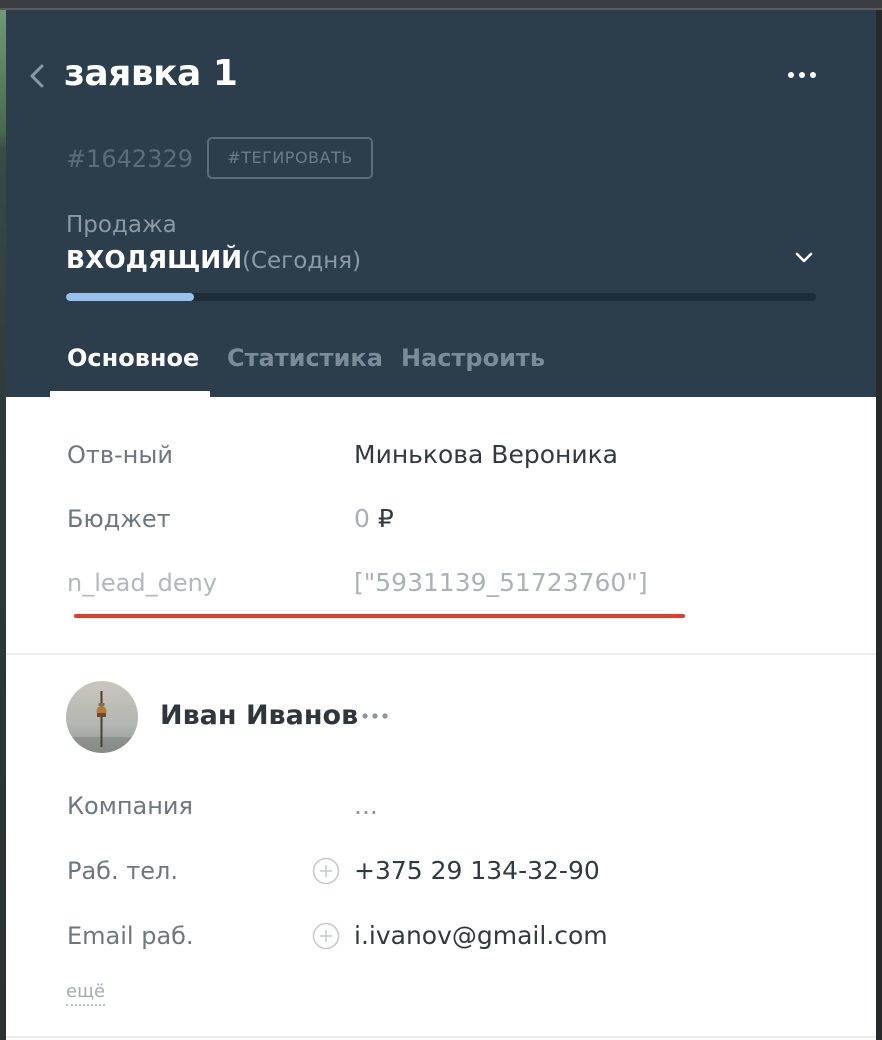 The height and width of the screenshot is (1040, 882). What do you see at coordinates (305, 358) in the screenshot?
I see `tab-statistics: Статистика` at bounding box center [305, 358].